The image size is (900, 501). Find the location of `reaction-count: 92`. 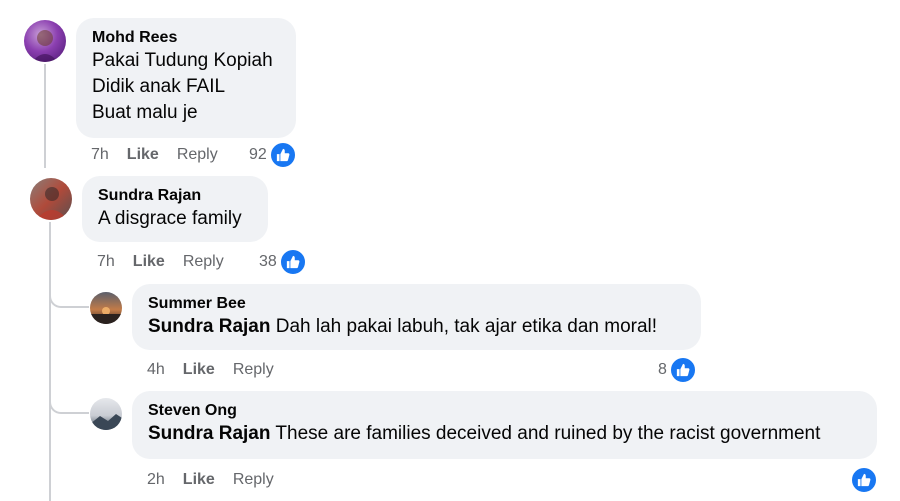

reaction-count: 92 is located at coordinates (273, 155).